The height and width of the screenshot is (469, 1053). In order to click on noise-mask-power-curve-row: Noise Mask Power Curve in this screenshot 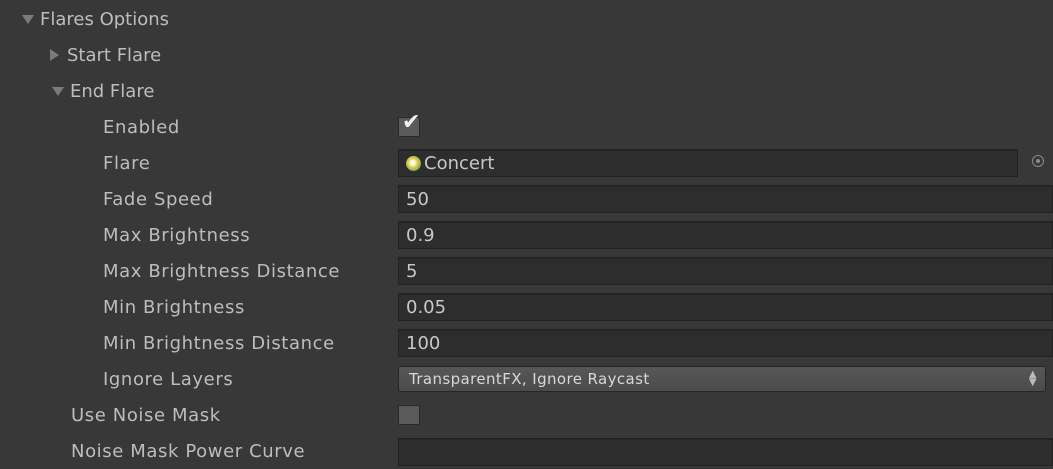, I will do `click(526, 451)`.